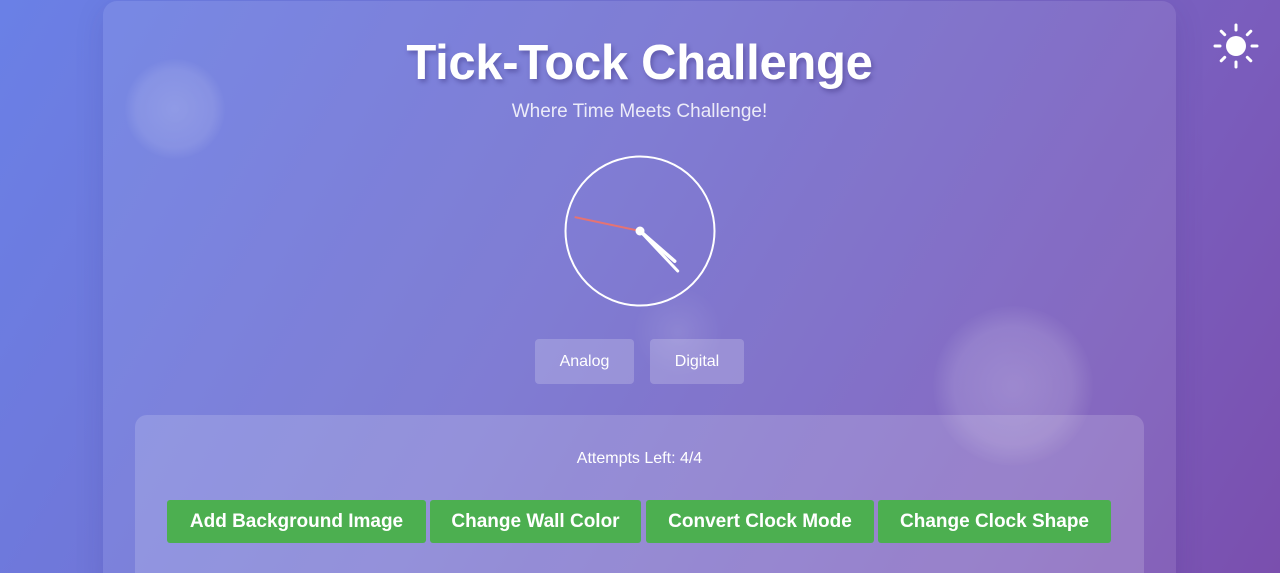 Image resolution: width=1280 pixels, height=573 pixels. I want to click on sun-icon, so click(1236, 46).